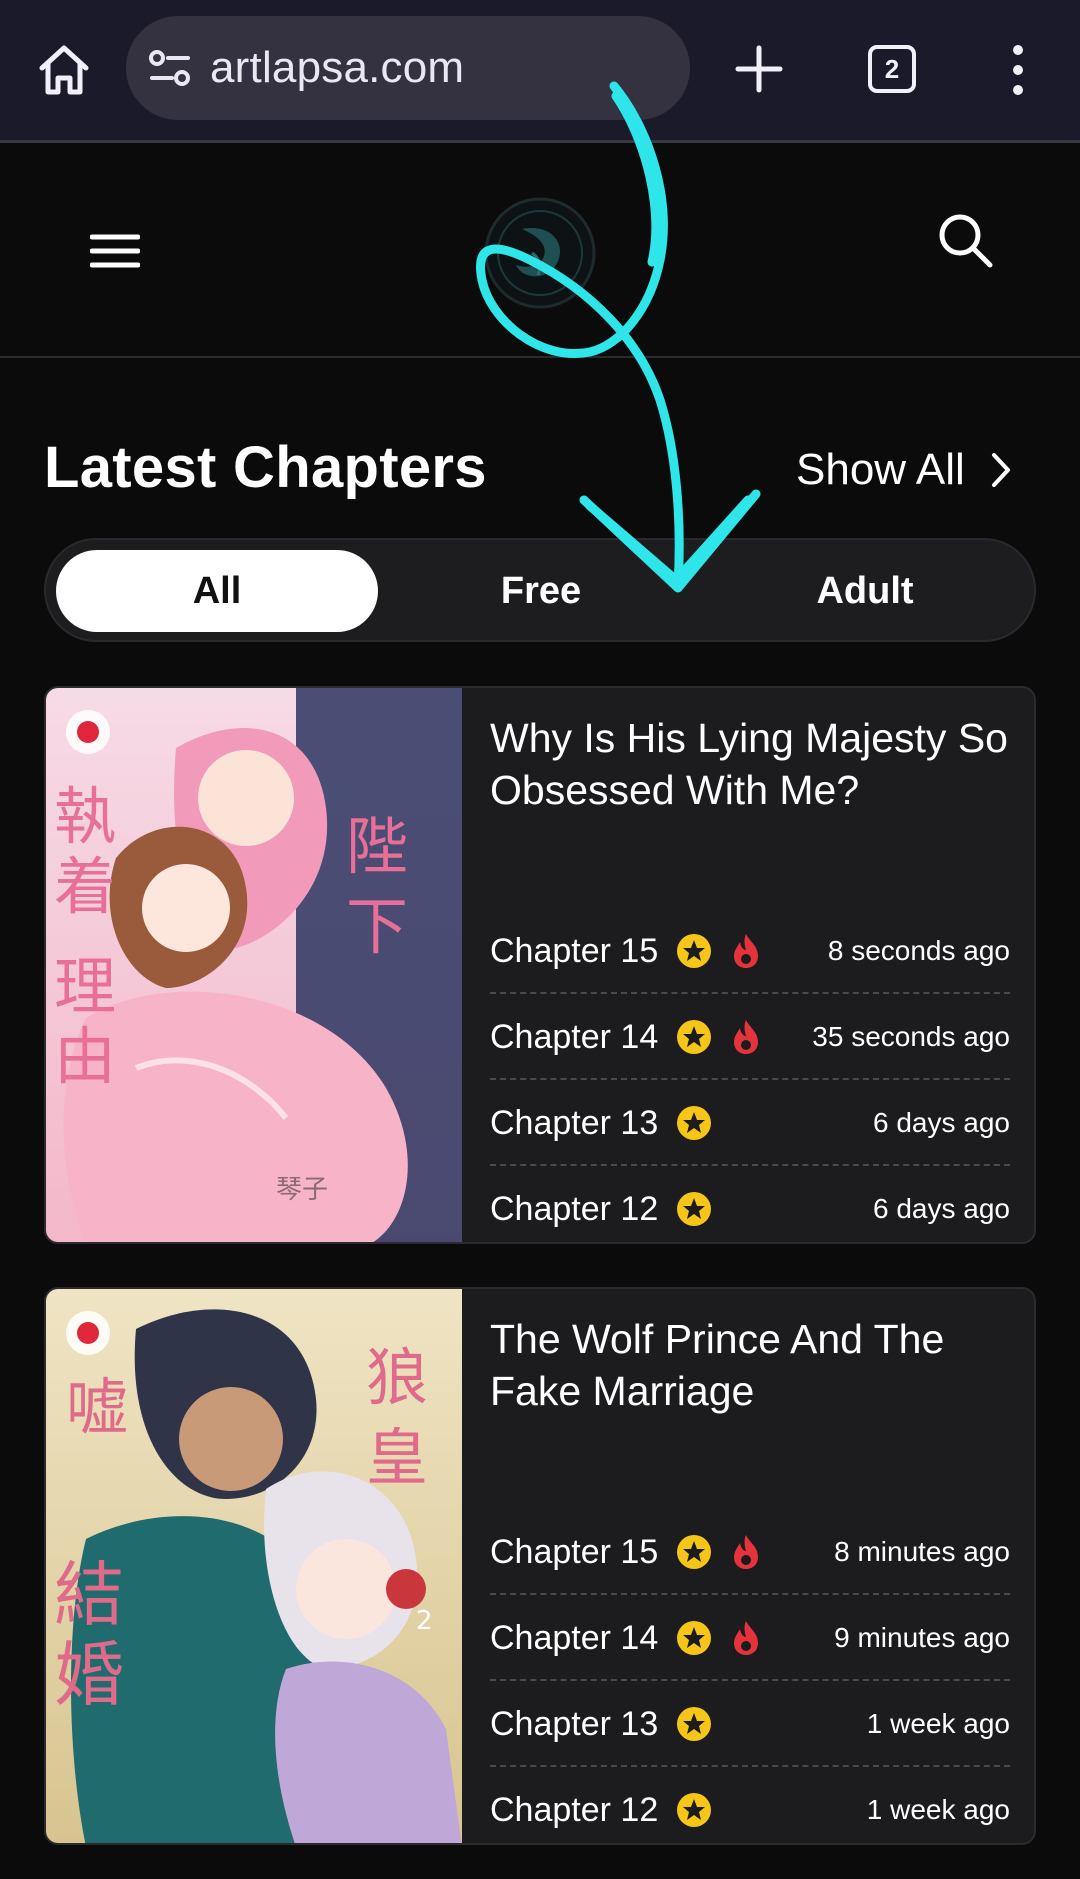 Image resolution: width=1080 pixels, height=1879 pixels. Describe the element at coordinates (540, 253) in the screenshot. I see `site-logo` at that location.